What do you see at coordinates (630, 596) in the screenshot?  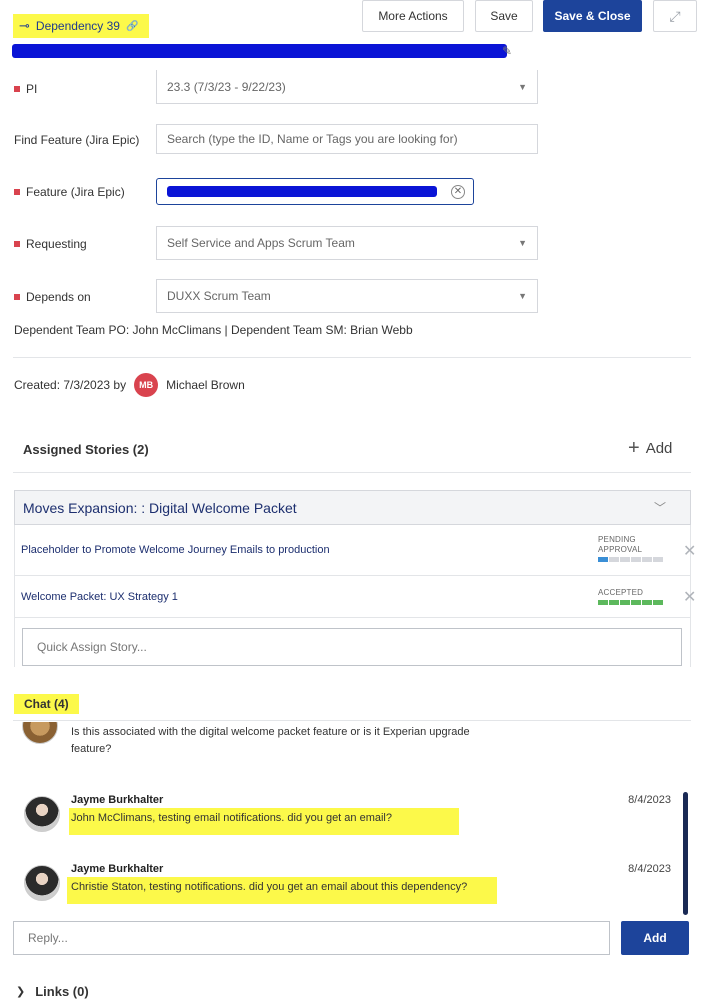 I see `status-badge: ACCEPTED` at bounding box center [630, 596].